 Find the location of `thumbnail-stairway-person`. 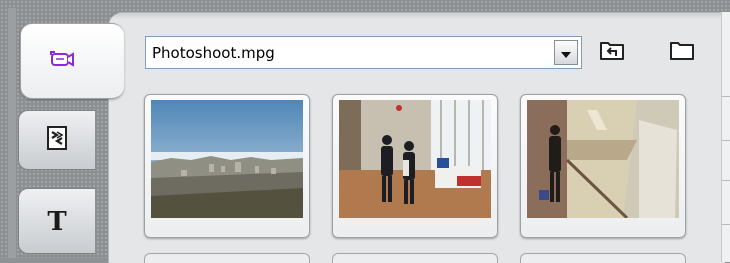

thumbnail-stairway-person is located at coordinates (603, 159).